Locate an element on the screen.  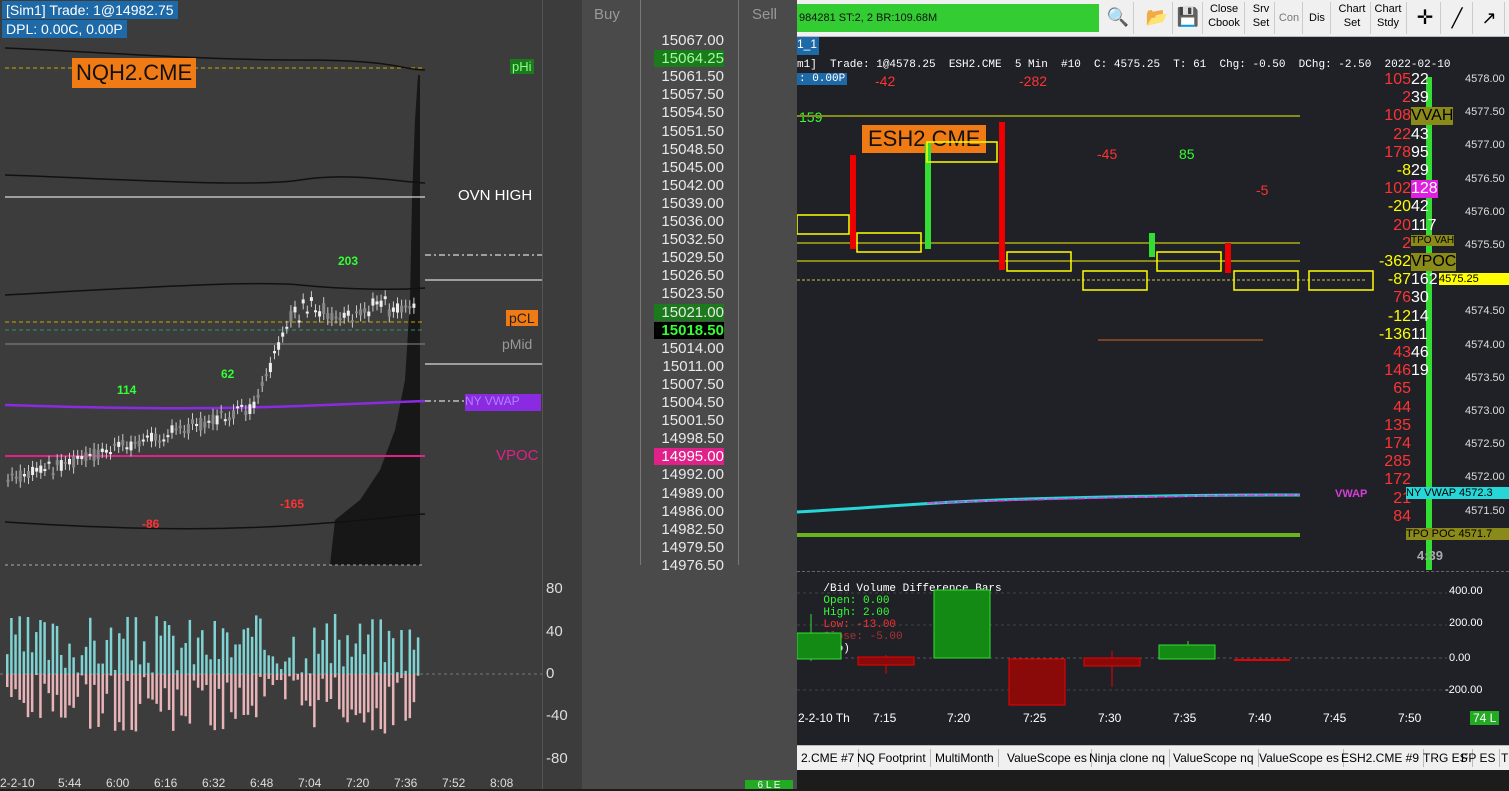
chart-stdy-button: Chart Stdy is located at coordinates (1388, 18).